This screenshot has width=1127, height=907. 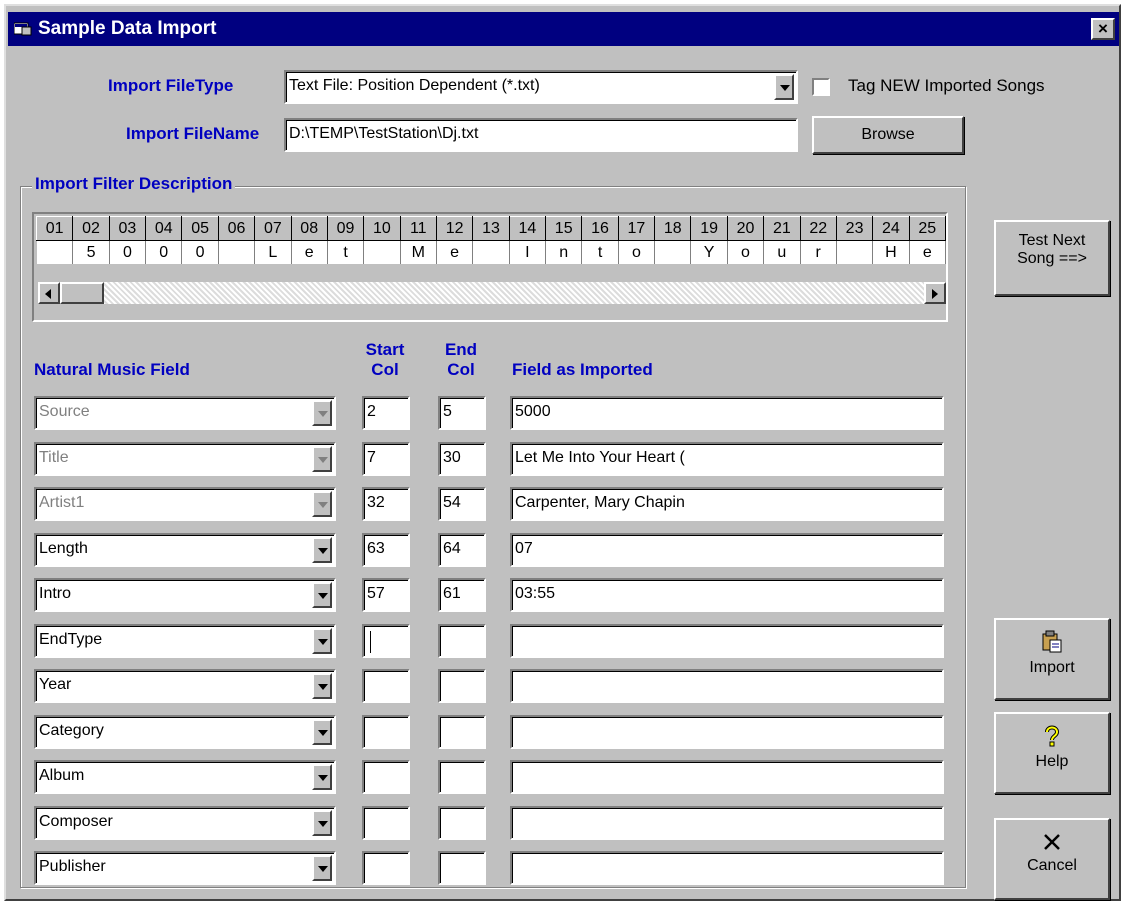 What do you see at coordinates (533, 411) in the screenshot?
I see `imported-value: 5000` at bounding box center [533, 411].